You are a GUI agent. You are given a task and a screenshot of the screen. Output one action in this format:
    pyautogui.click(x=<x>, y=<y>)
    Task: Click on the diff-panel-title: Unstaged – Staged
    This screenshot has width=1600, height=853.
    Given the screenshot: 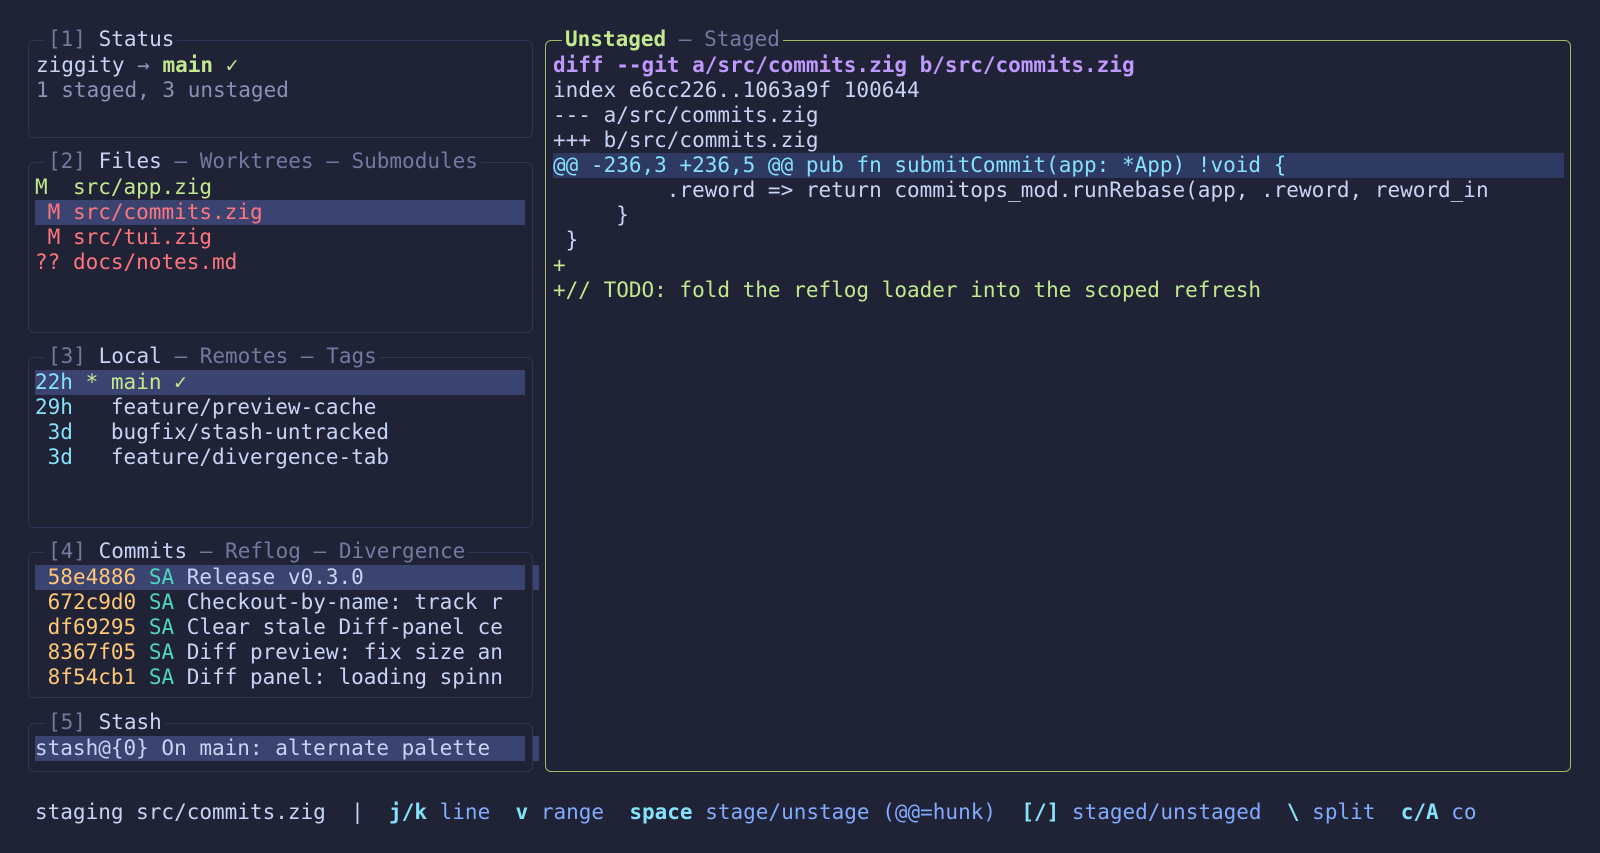 What is the action you would take?
    pyautogui.click(x=672, y=39)
    